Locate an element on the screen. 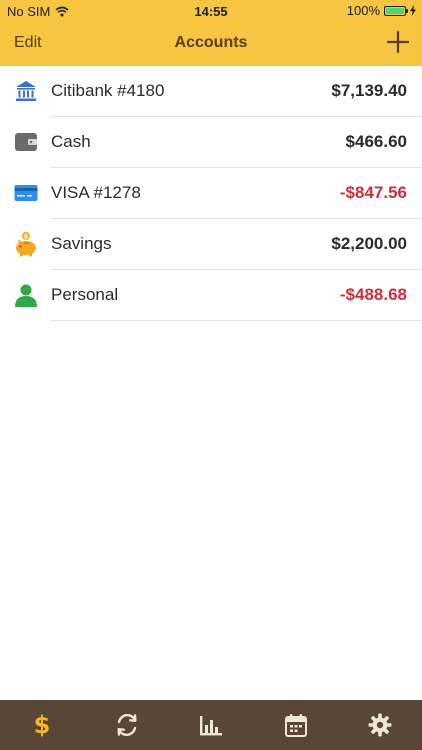  wallet-icon is located at coordinates (26, 142).